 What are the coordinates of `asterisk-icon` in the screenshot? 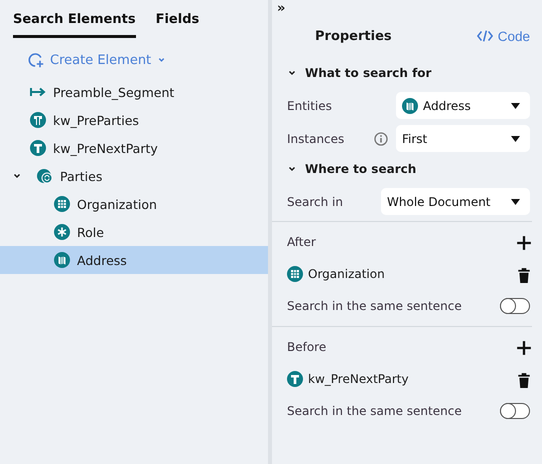 It's located at (62, 232).